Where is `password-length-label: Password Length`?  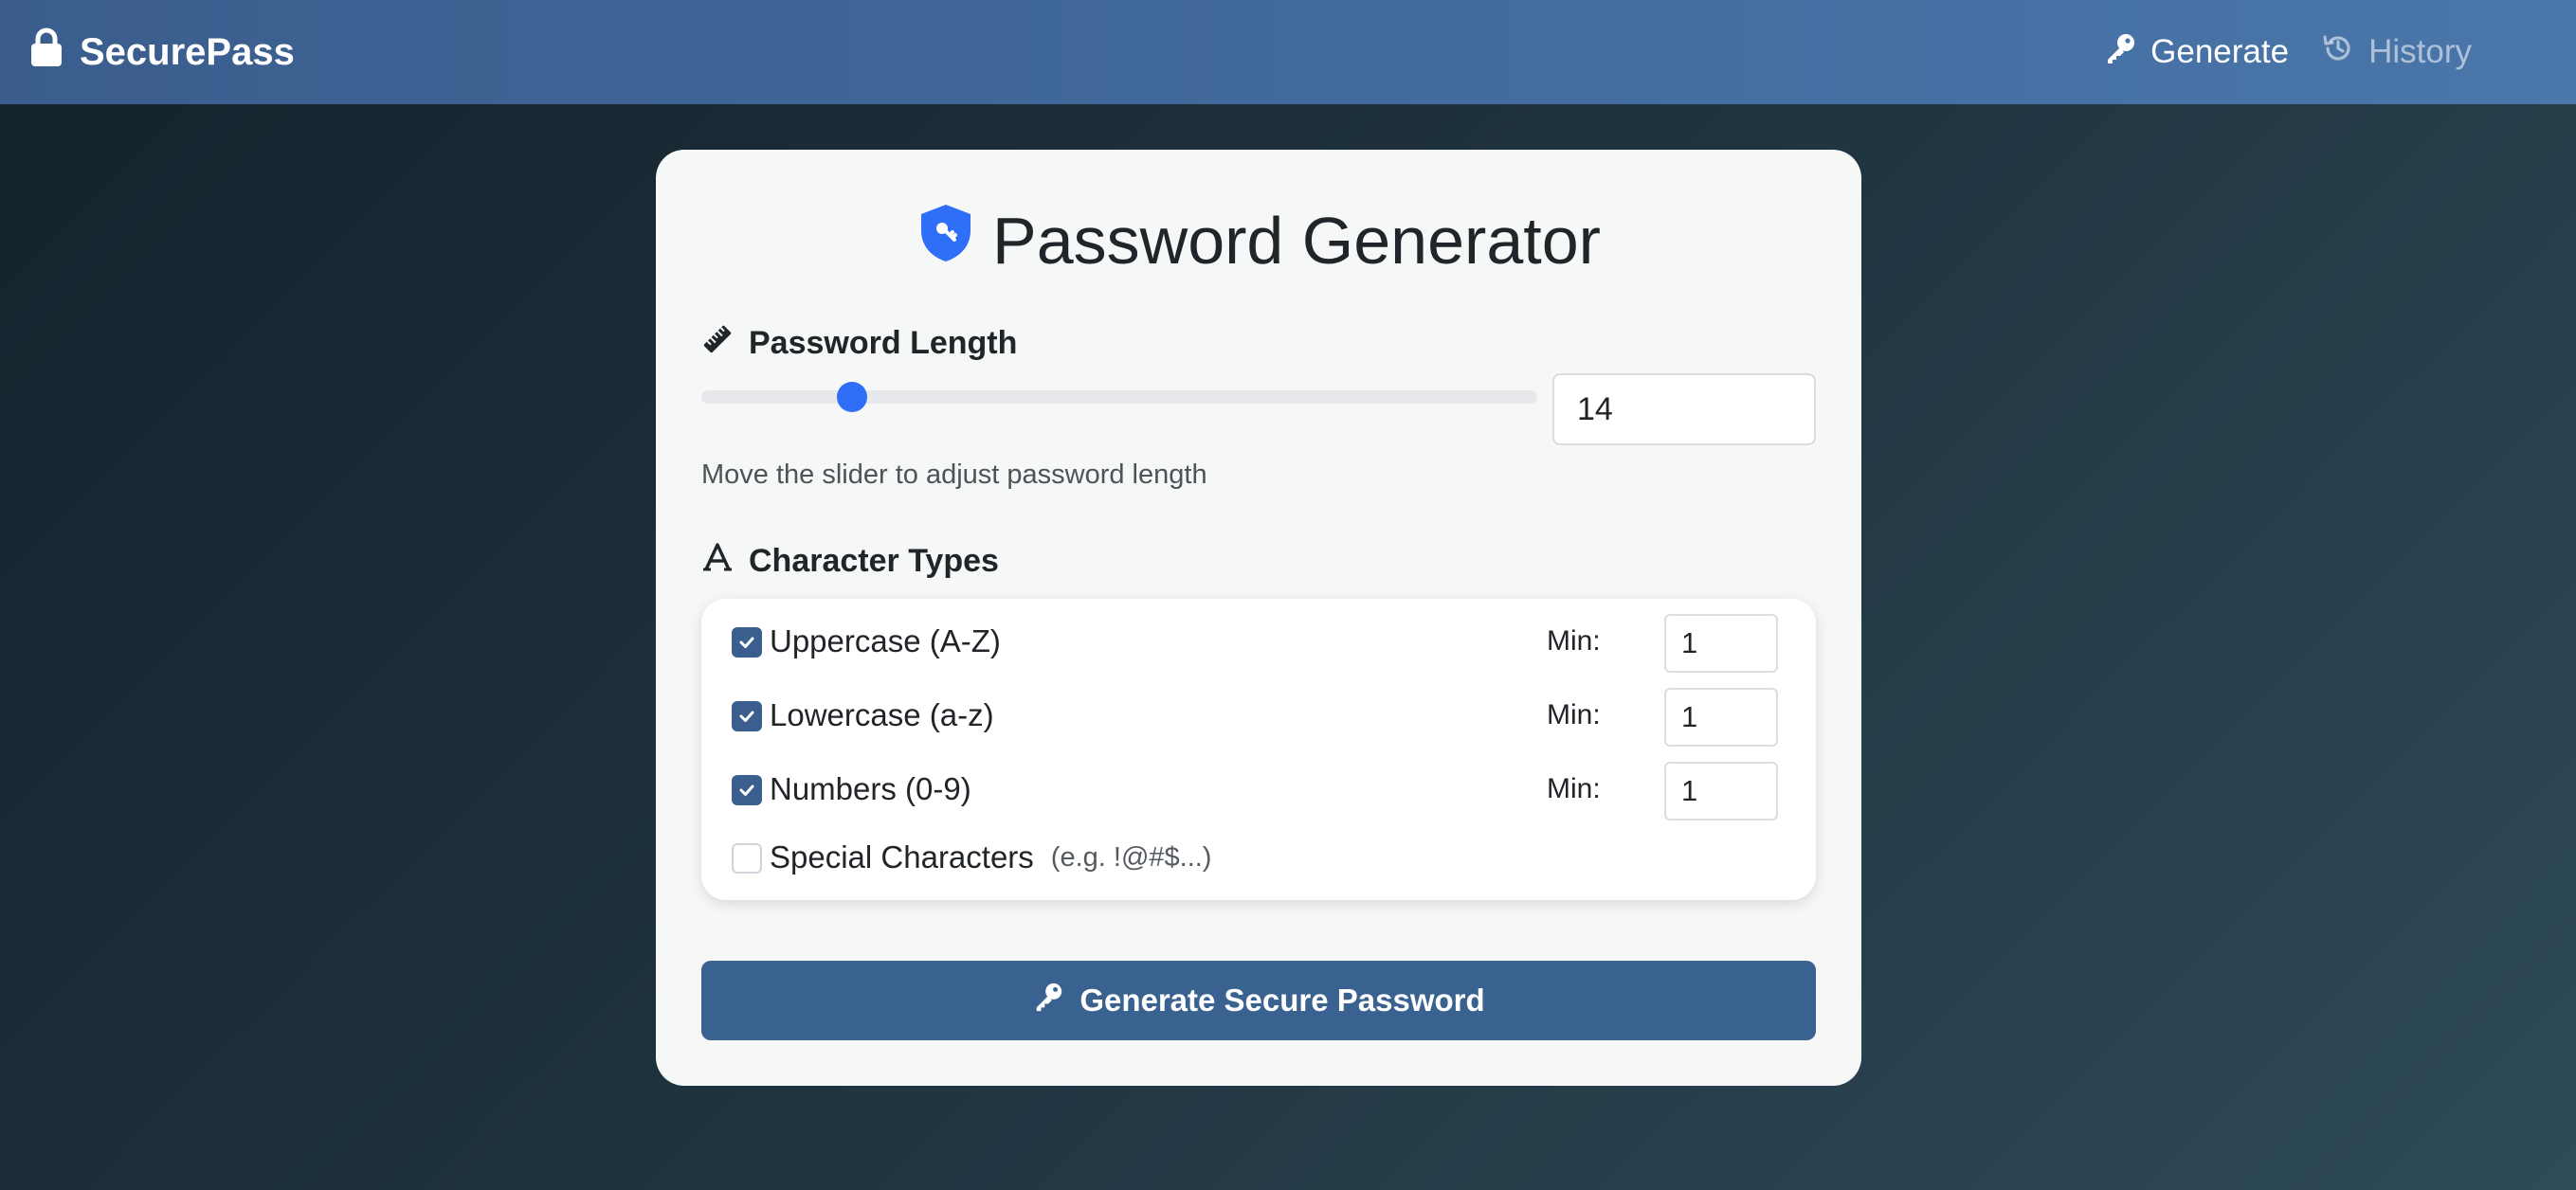 password-length-label: Password Length is located at coordinates (859, 343).